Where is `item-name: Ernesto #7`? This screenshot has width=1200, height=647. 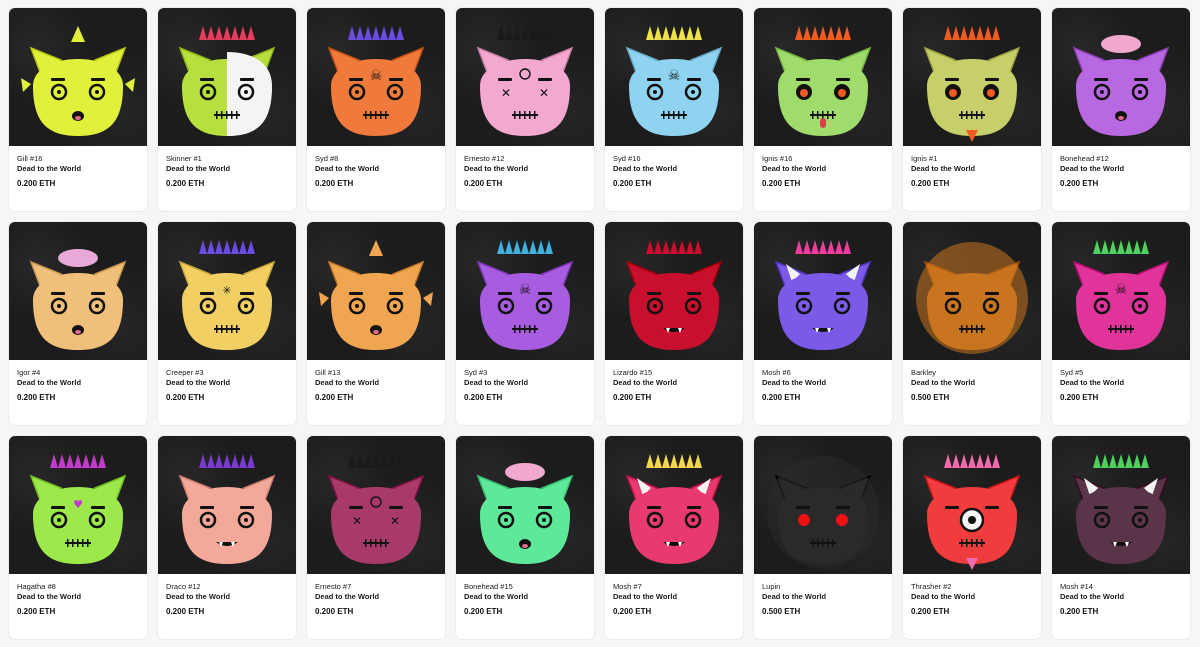 item-name: Ernesto #7 is located at coordinates (333, 586).